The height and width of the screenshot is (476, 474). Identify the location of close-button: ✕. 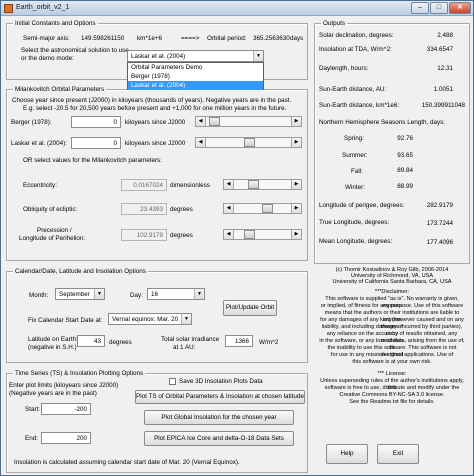
(460, 8).